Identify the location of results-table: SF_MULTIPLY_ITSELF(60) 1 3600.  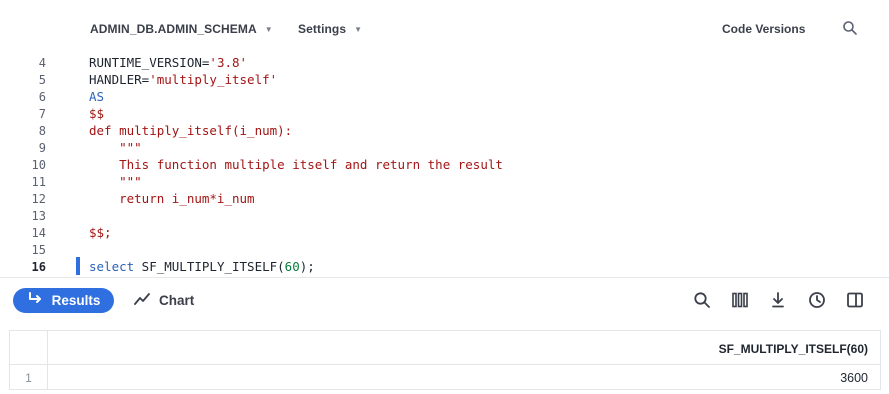
(445, 360).